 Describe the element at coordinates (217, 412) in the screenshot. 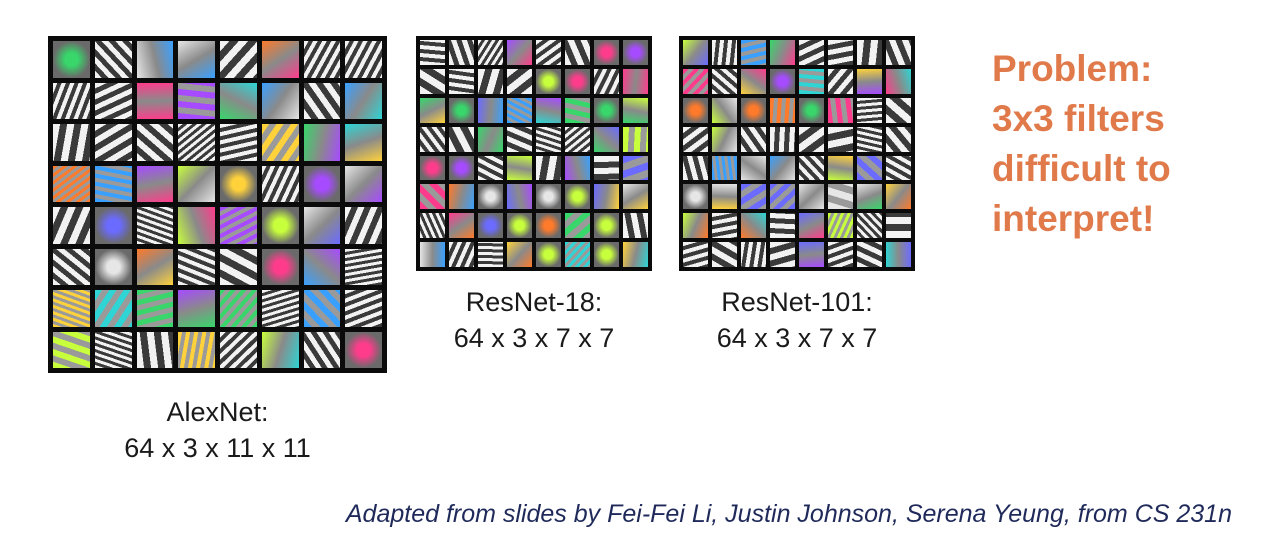

I see `alexnet-caption-title: AlexNet:` at that location.